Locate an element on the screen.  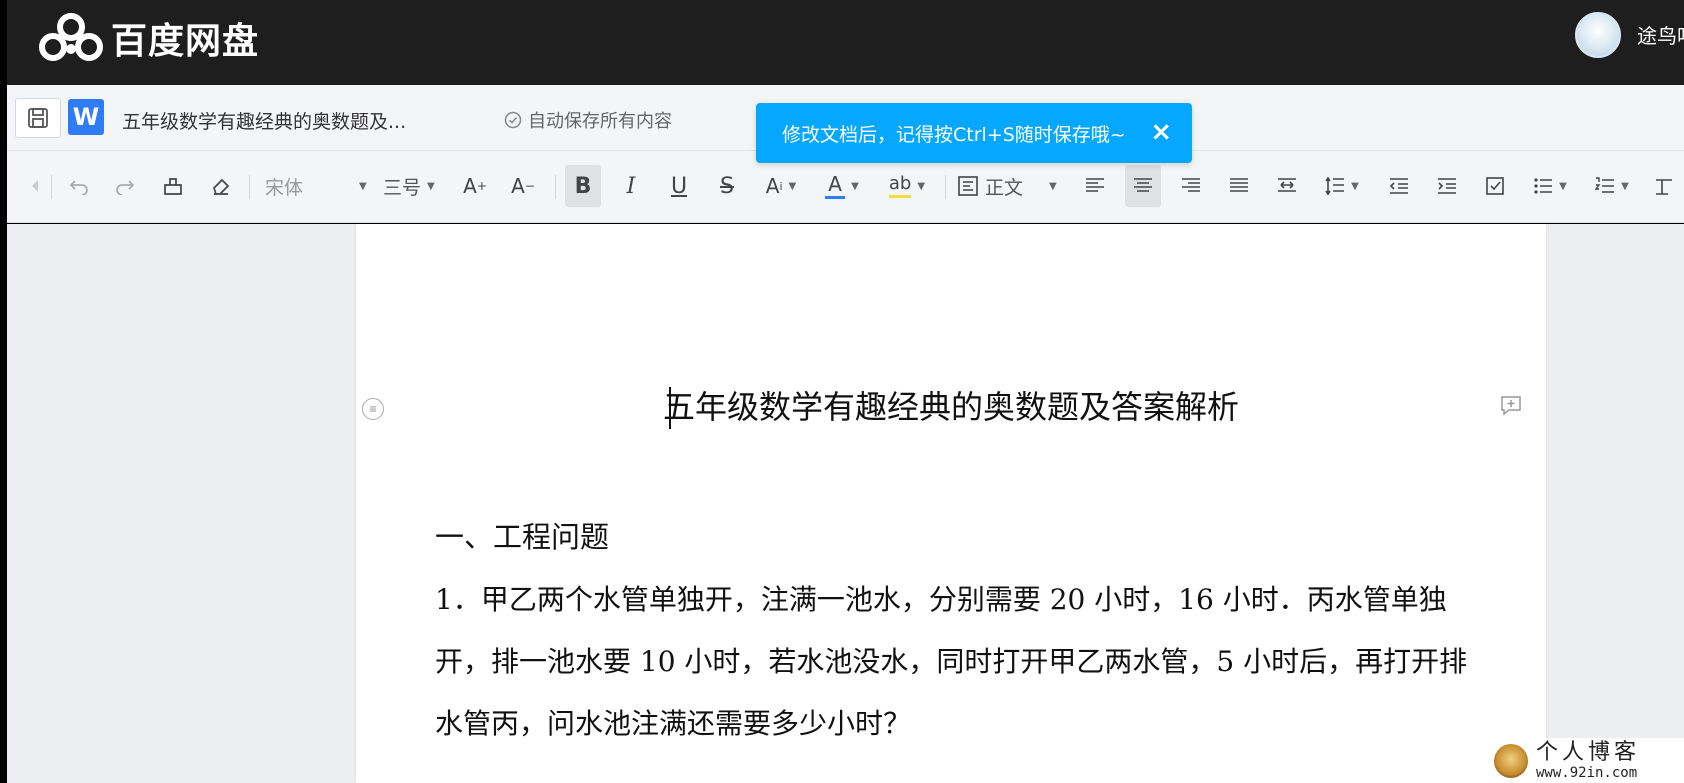
blog-watermark: 个人博客 www.92in.com is located at coordinates (1587, 760).